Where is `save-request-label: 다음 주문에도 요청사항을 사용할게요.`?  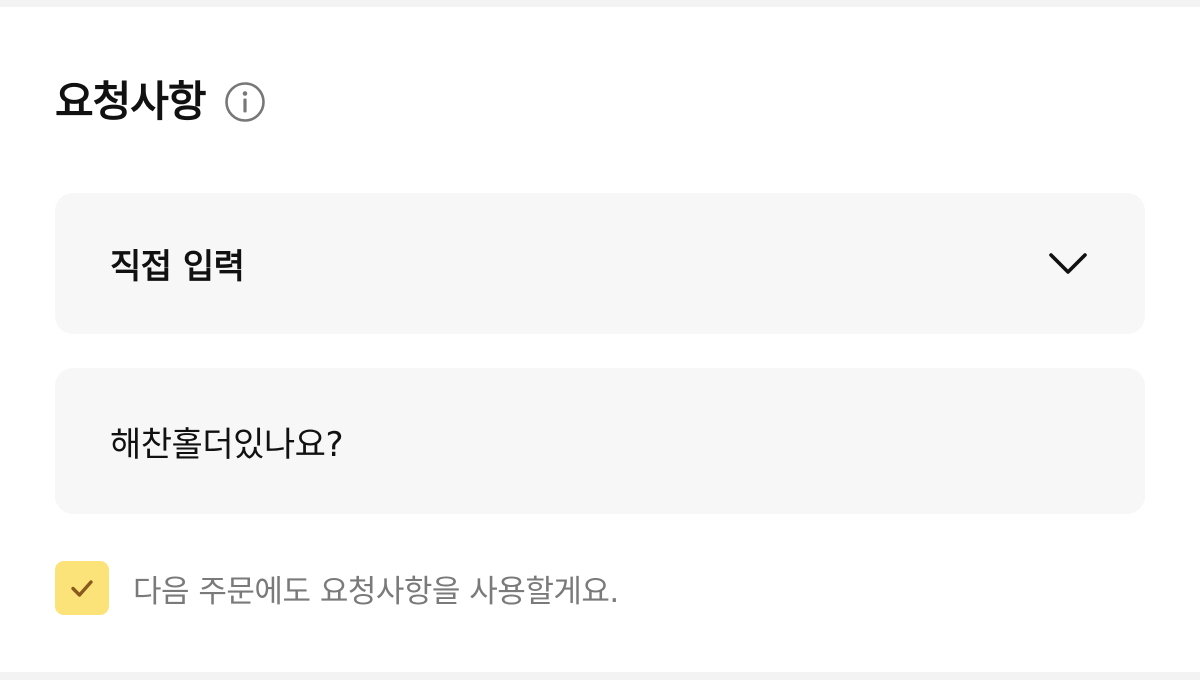 save-request-label: 다음 주문에도 요청사항을 사용할게요. is located at coordinates (376, 591).